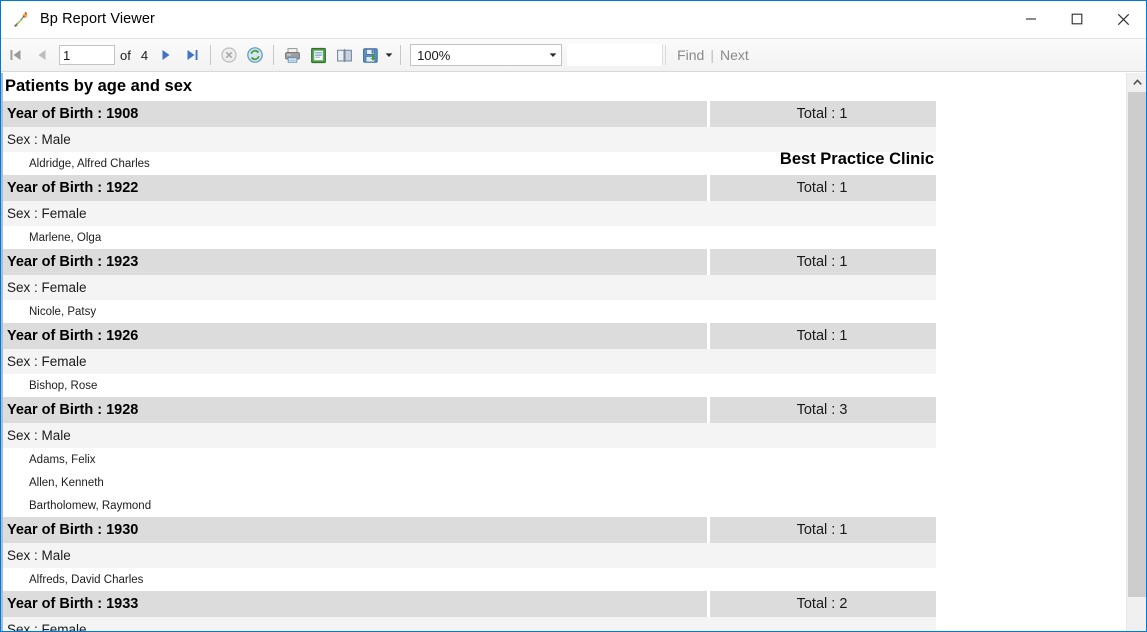  I want to click on year-of-birth-label: Year of Birth : 1933, so click(355, 604).